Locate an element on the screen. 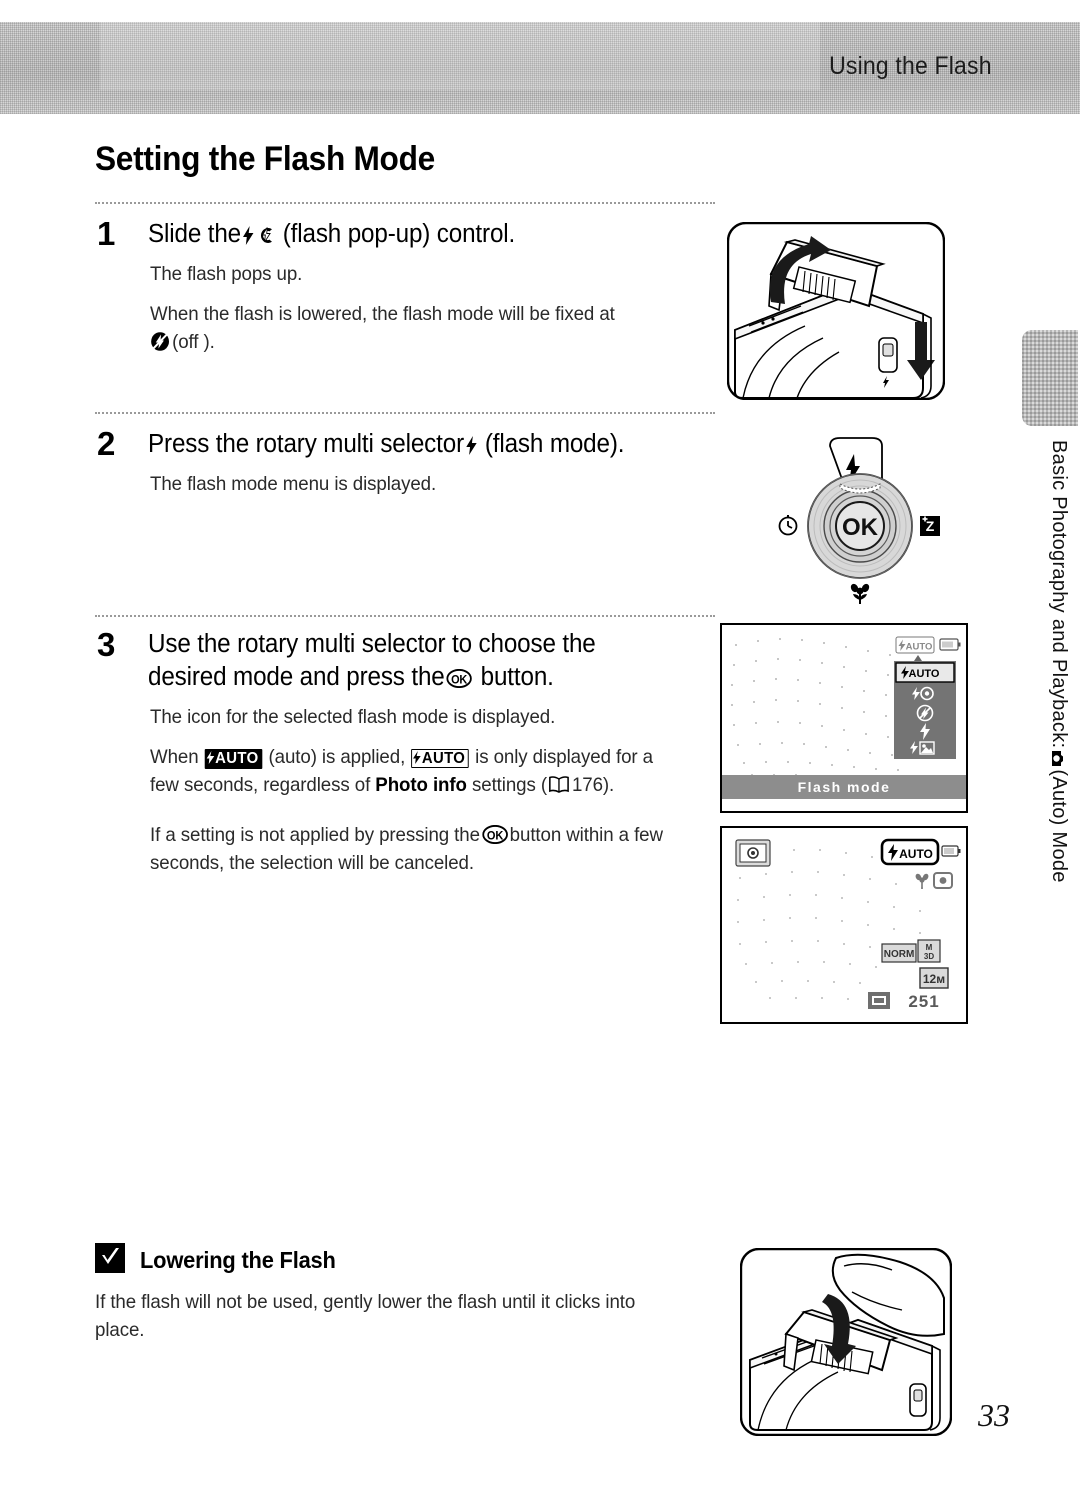 The image size is (1080, 1486). rotary-multi-selector-illustration: OK Z is located at coordinates (860, 520).